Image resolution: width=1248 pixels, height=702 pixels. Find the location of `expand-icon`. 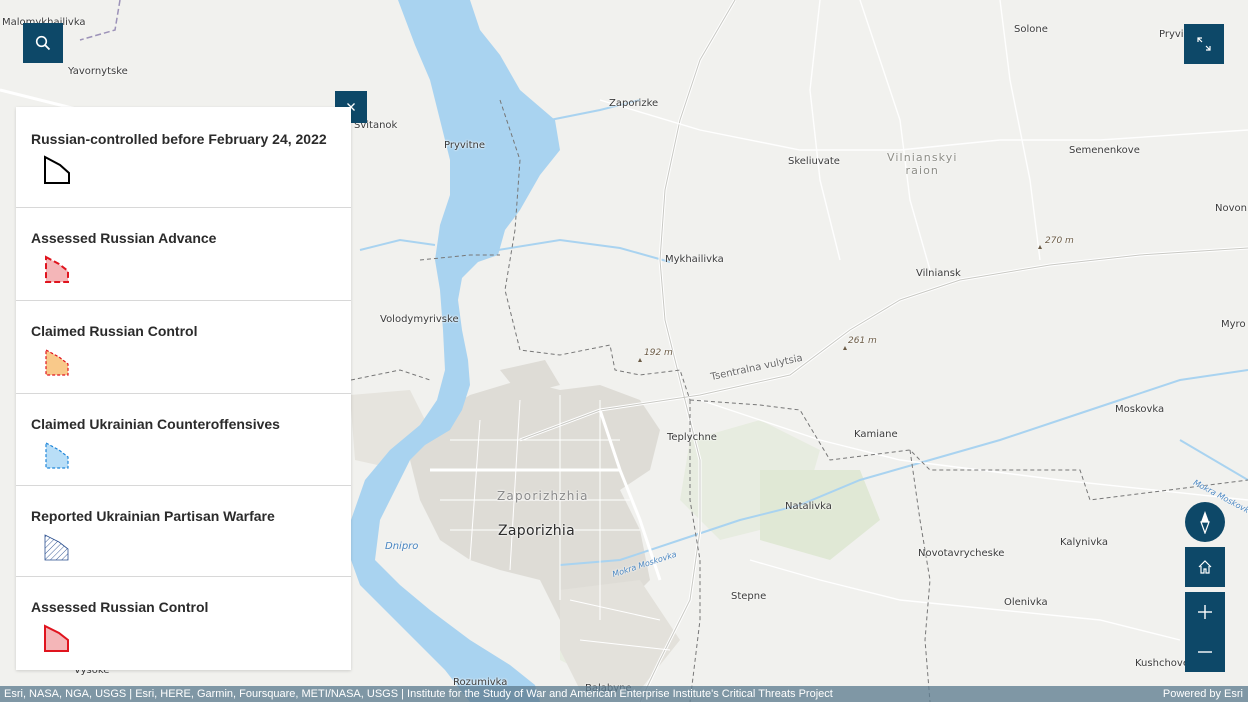

expand-icon is located at coordinates (1204, 44).